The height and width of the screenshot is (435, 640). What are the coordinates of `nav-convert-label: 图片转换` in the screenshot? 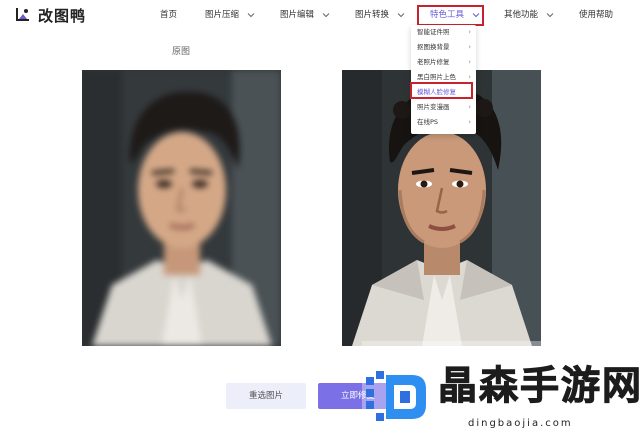 It's located at (372, 15).